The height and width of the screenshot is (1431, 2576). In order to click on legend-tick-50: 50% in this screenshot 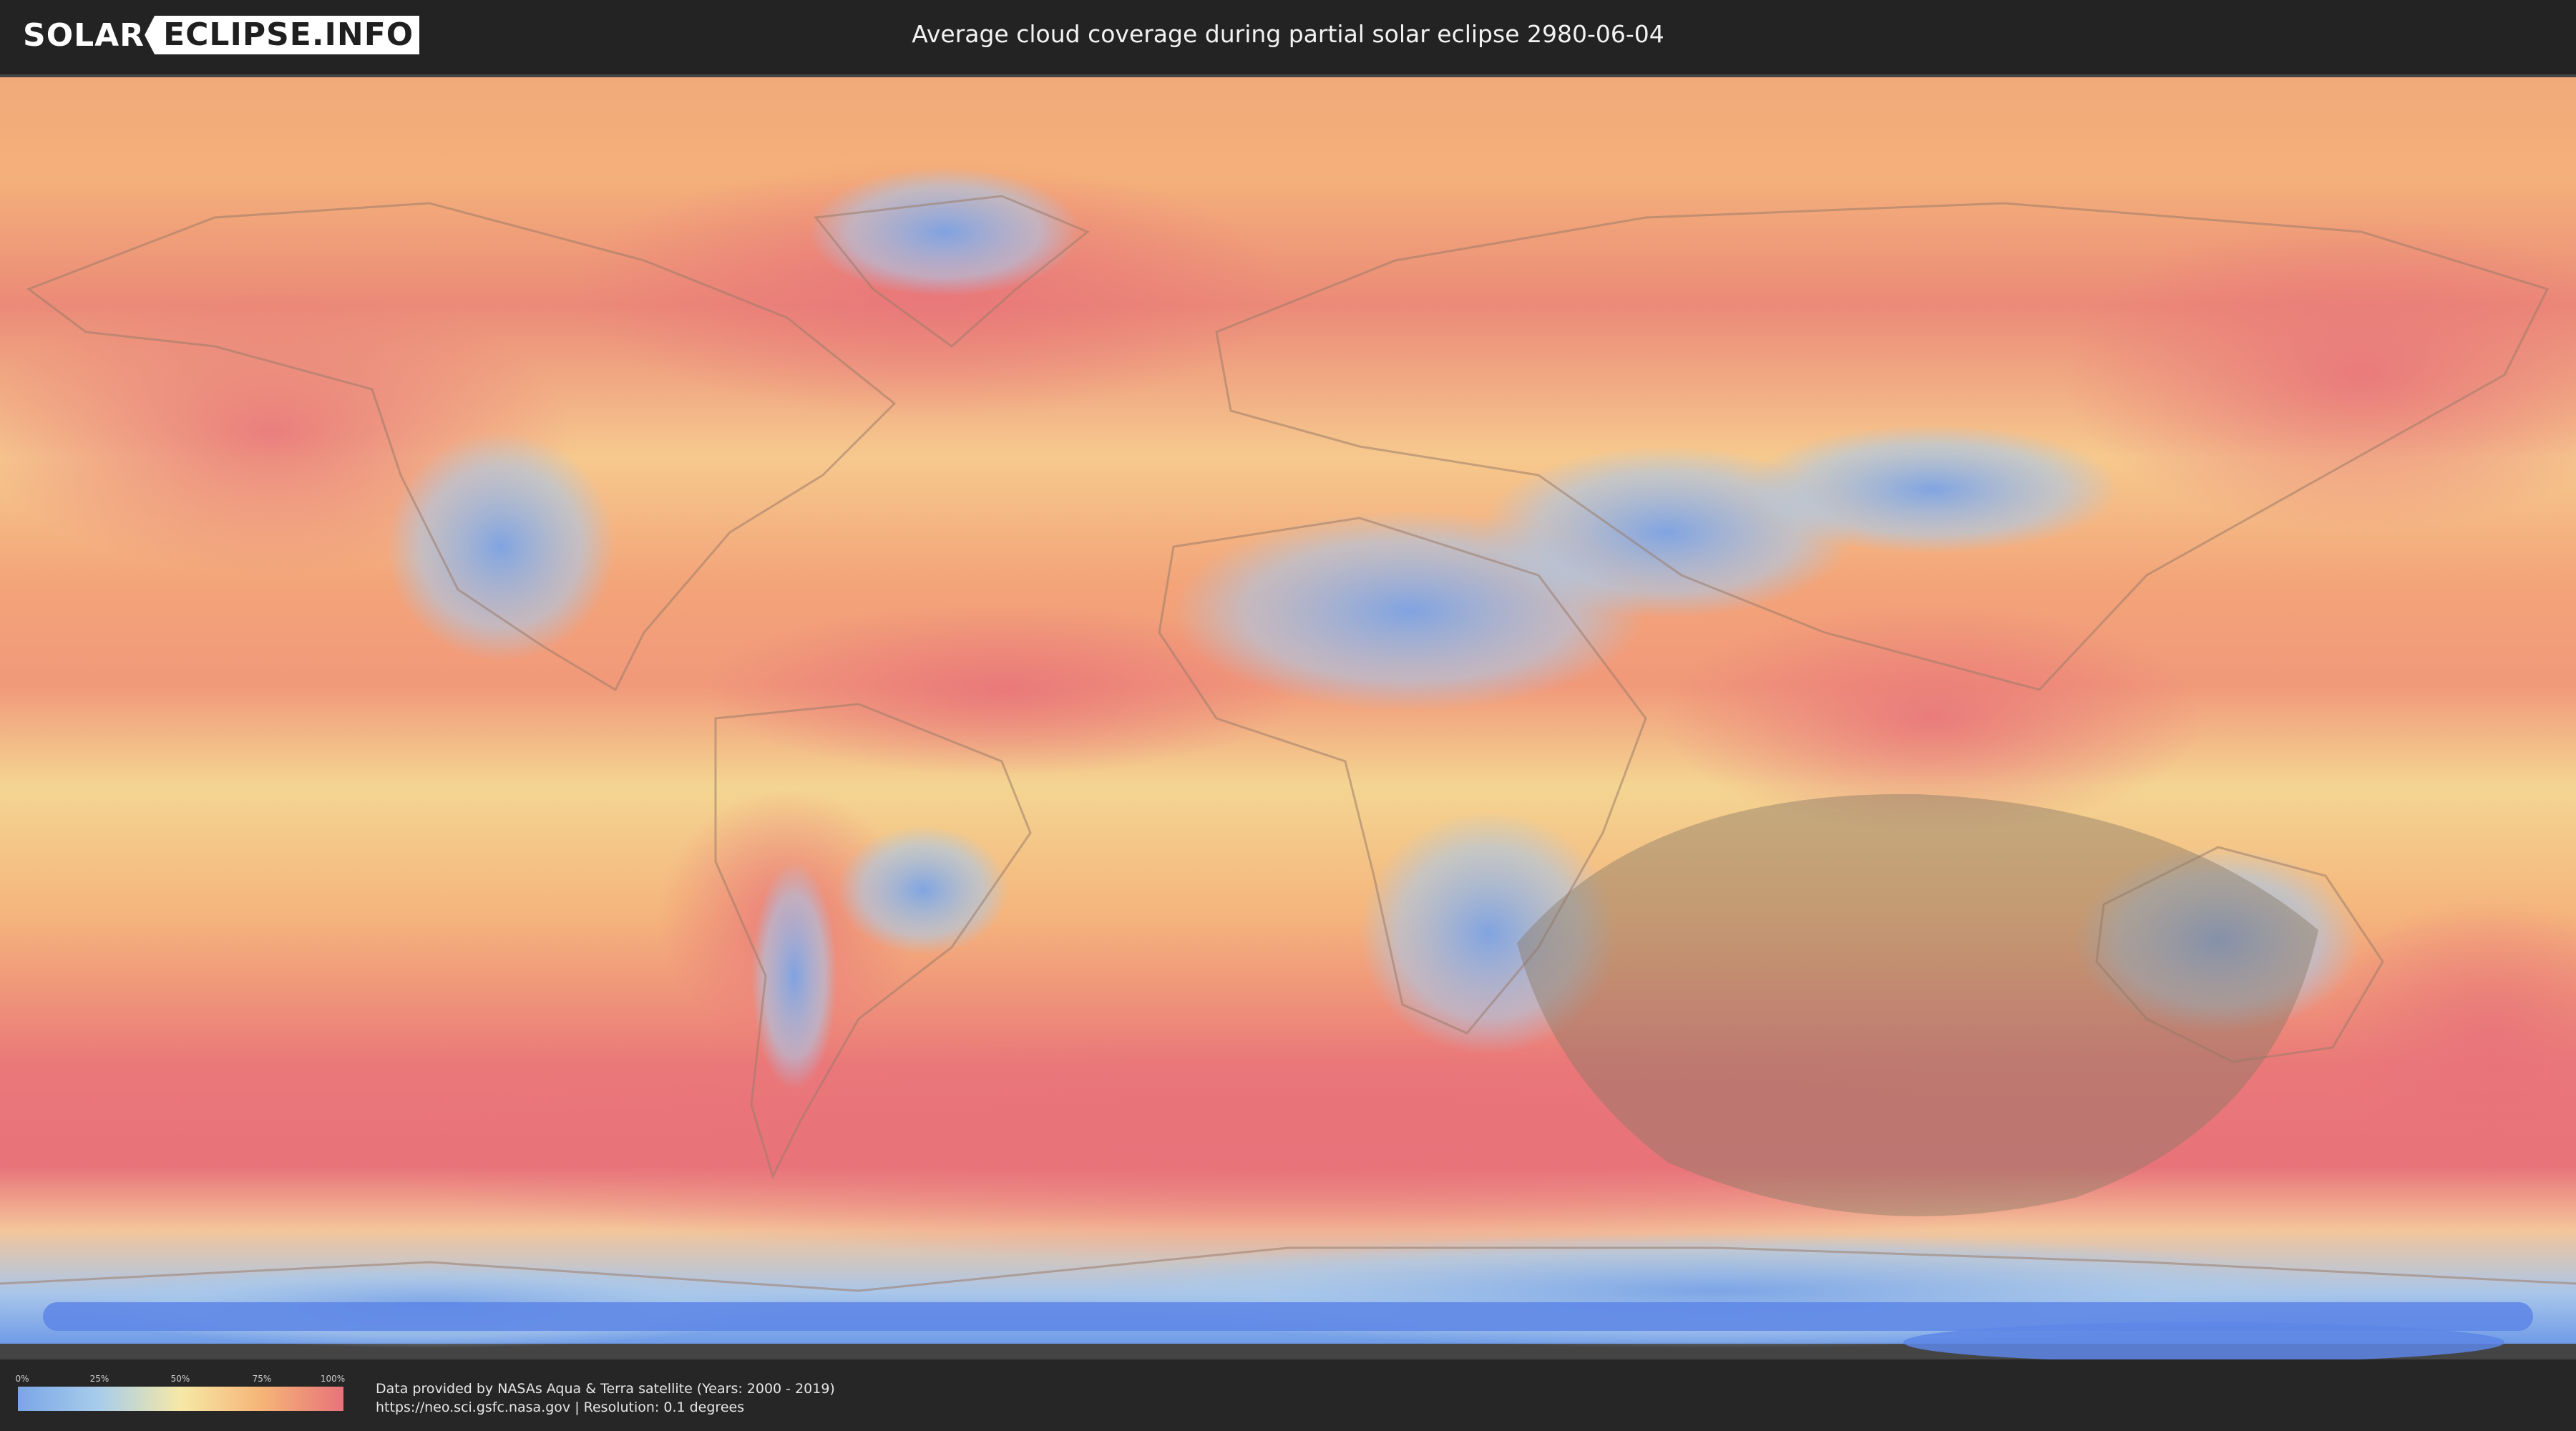, I will do `click(180, 1379)`.